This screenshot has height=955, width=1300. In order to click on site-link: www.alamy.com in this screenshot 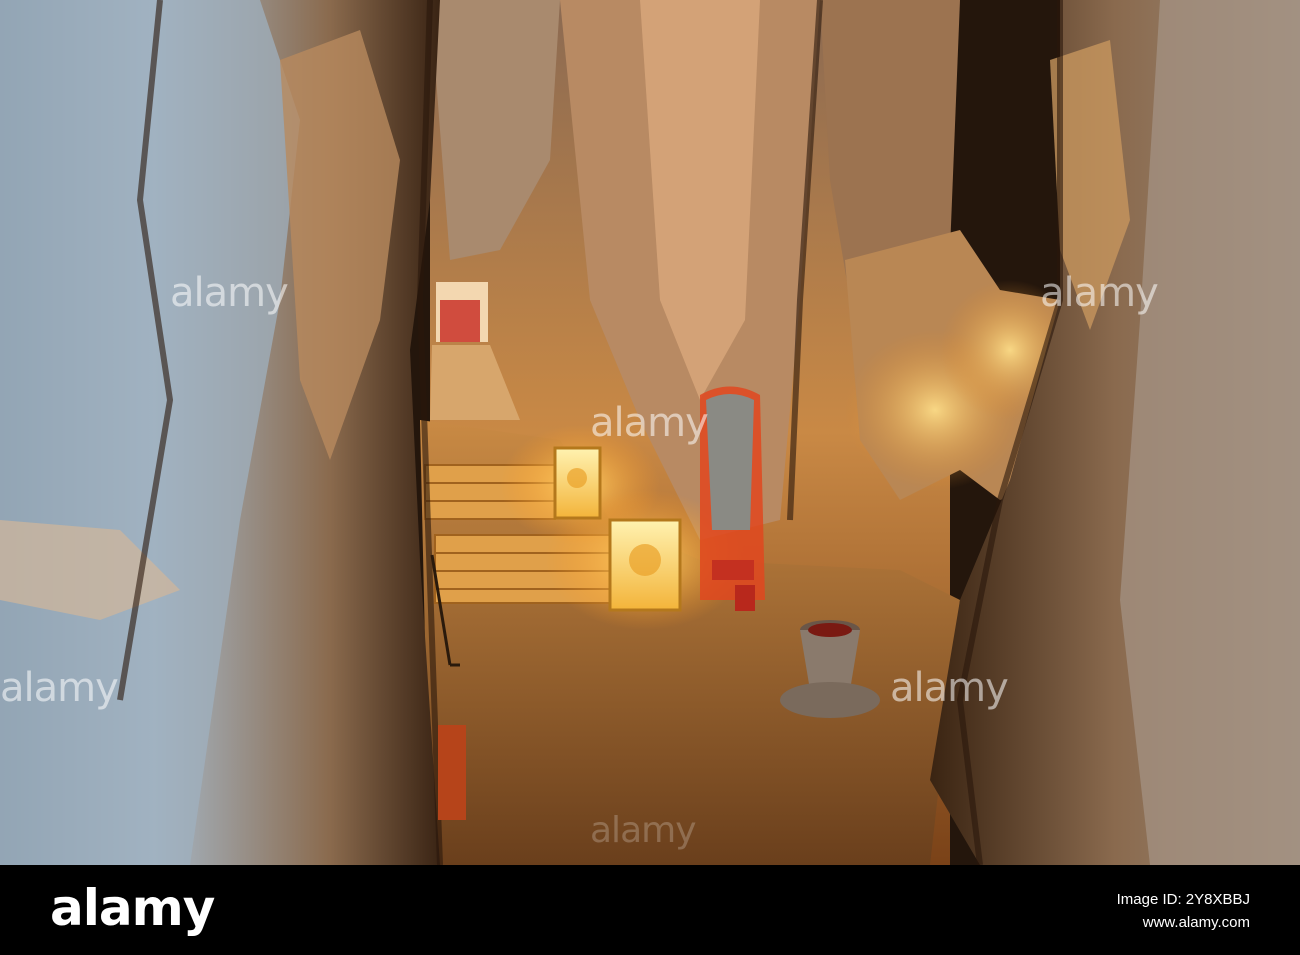, I will do `click(1183, 923)`.